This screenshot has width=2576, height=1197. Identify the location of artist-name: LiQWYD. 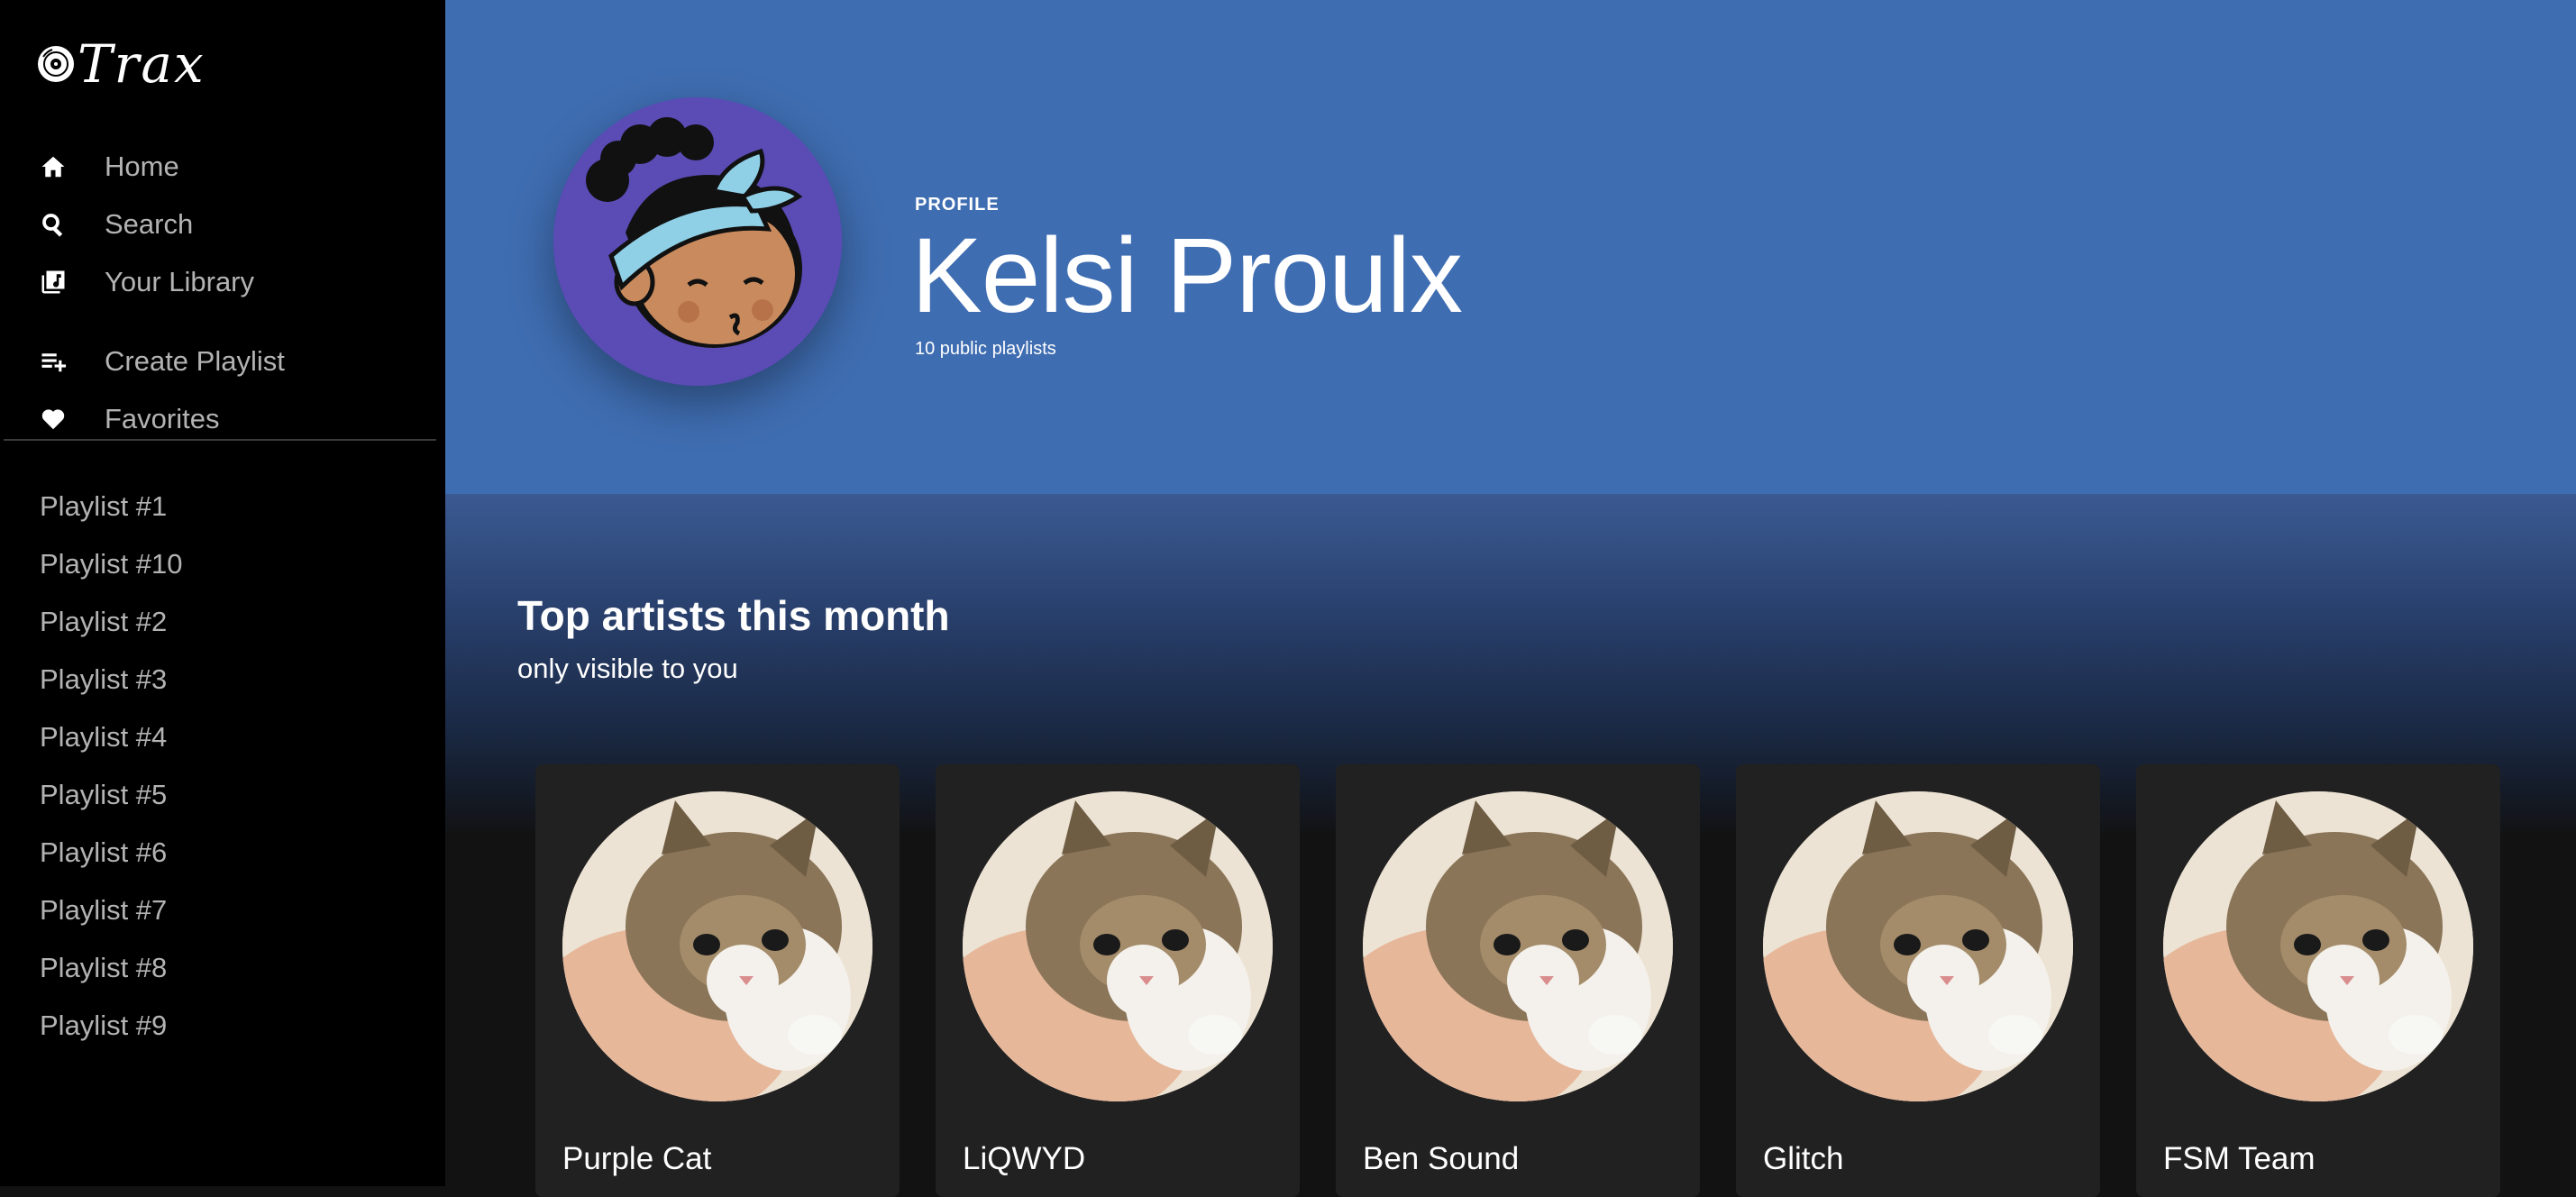
(1024, 1158).